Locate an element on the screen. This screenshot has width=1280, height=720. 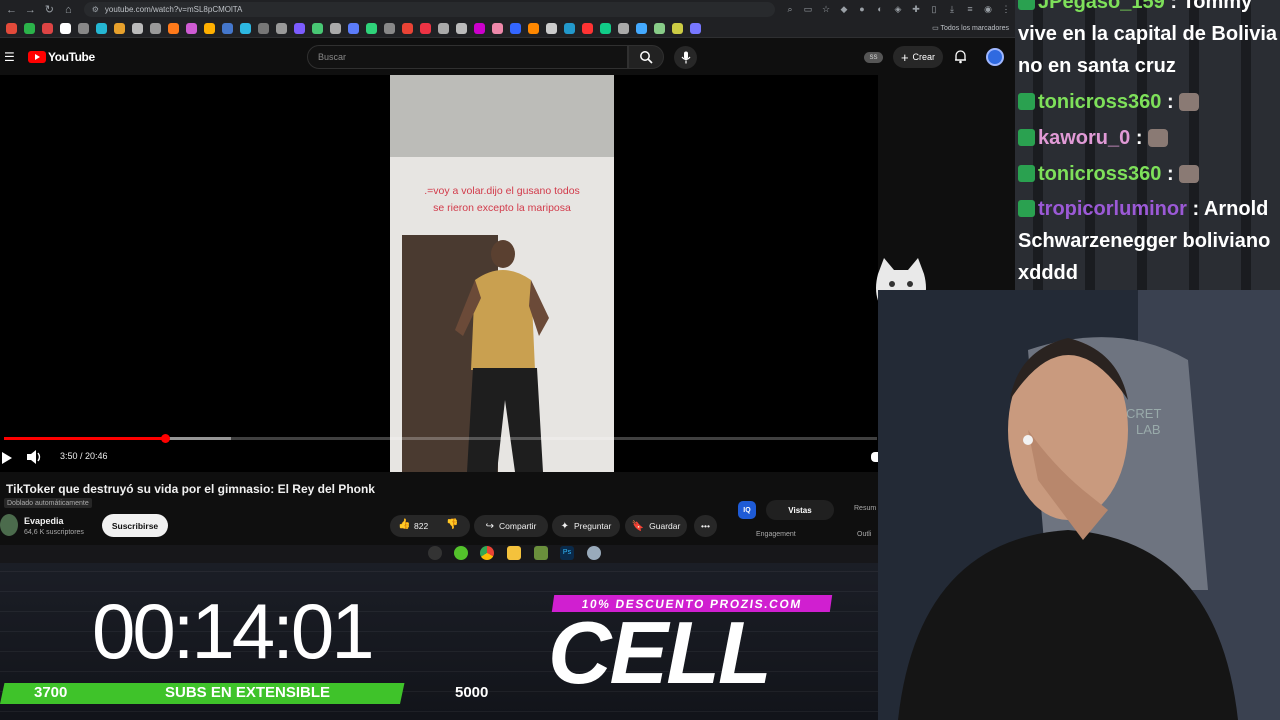
ss-badge: SS is located at coordinates (873, 57).